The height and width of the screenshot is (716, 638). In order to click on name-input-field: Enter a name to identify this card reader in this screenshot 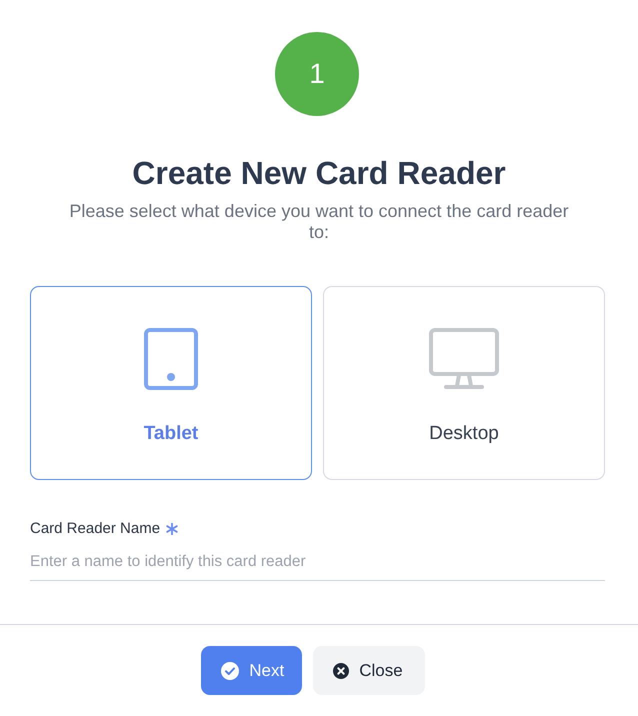, I will do `click(317, 562)`.